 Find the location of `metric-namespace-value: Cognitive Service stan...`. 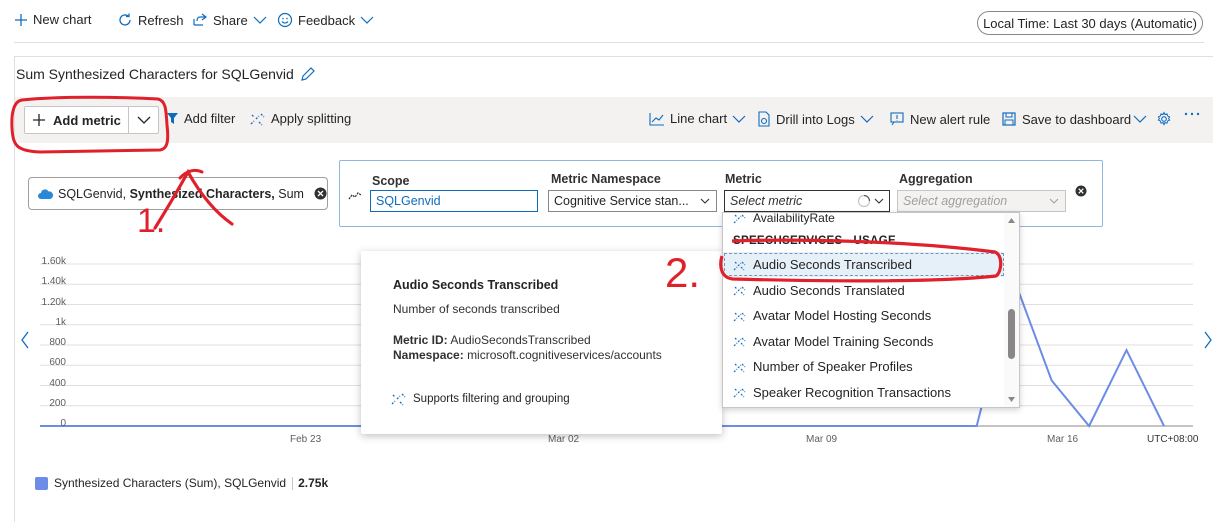

metric-namespace-value: Cognitive Service stan... is located at coordinates (621, 201).